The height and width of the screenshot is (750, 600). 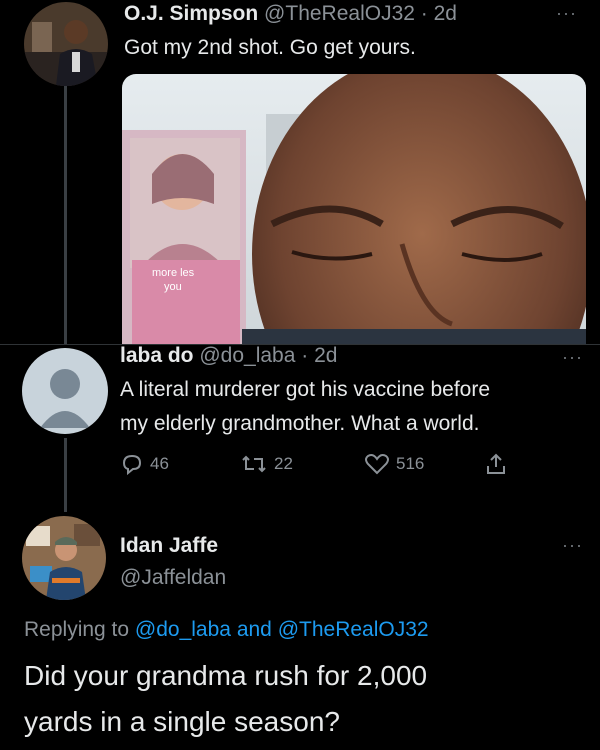 What do you see at coordinates (394, 464) in the screenshot?
I see `like-button: 516` at bounding box center [394, 464].